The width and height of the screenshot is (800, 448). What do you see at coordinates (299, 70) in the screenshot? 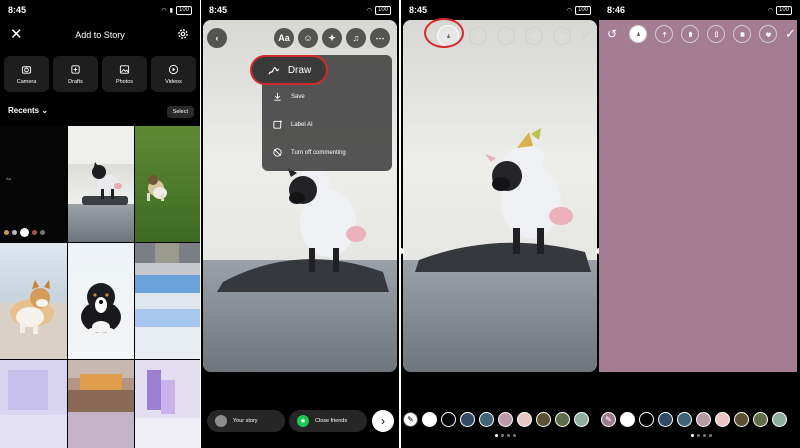
I see `menu-item-draw-label: Draw` at bounding box center [299, 70].